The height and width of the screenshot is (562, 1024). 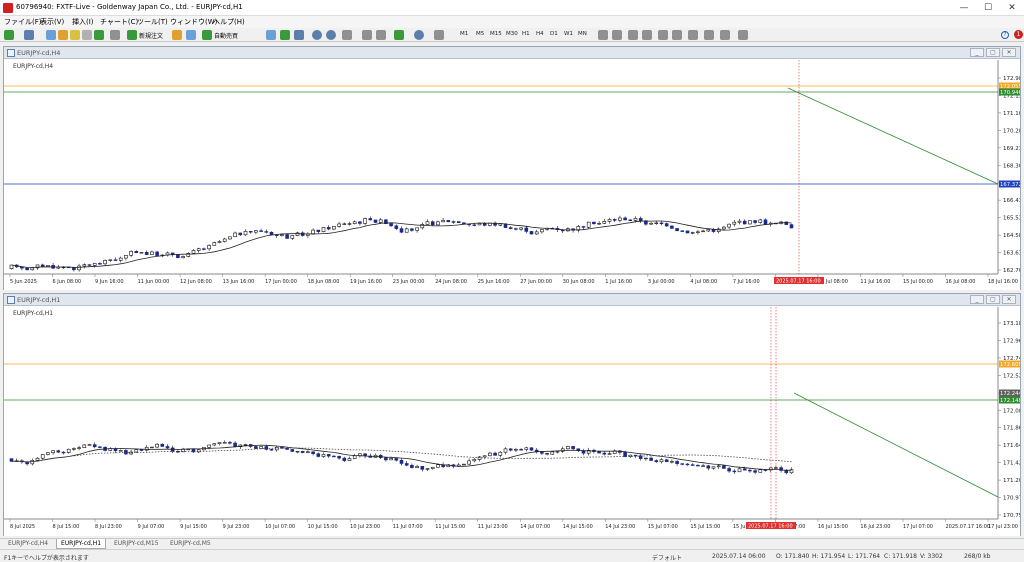 What do you see at coordinates (381, 35) in the screenshot?
I see `auto-scroll-icon` at bounding box center [381, 35].